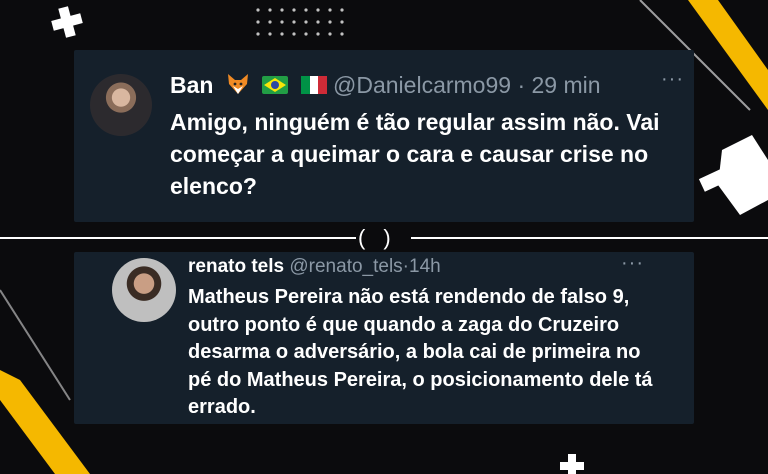 Image resolution: width=768 pixels, height=474 pixels. Describe the element at coordinates (236, 266) in the screenshot. I see `display-name: renato tels` at that location.